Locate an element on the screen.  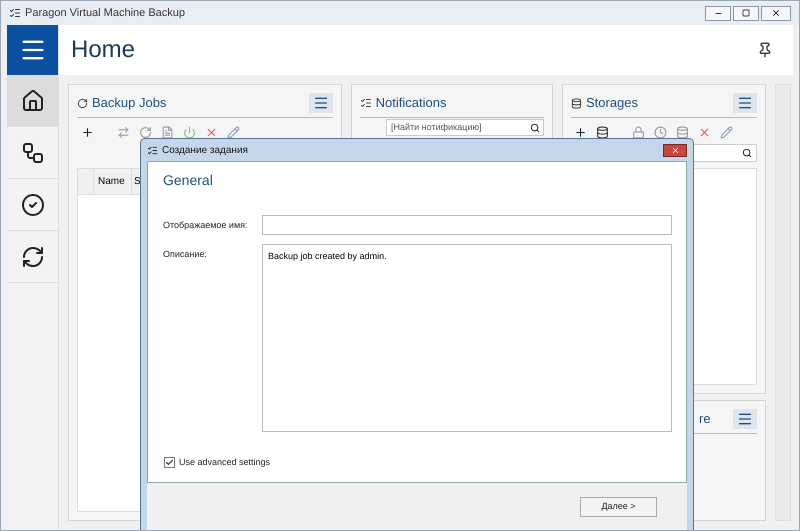
home-icon is located at coordinates (32, 100).